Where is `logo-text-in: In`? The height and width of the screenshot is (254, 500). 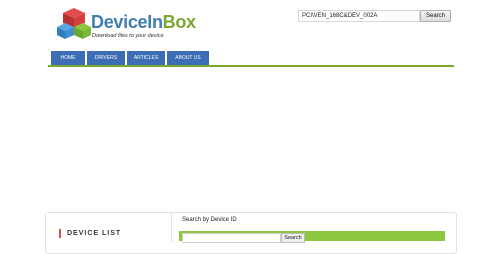
logo-text-in: In is located at coordinates (155, 22).